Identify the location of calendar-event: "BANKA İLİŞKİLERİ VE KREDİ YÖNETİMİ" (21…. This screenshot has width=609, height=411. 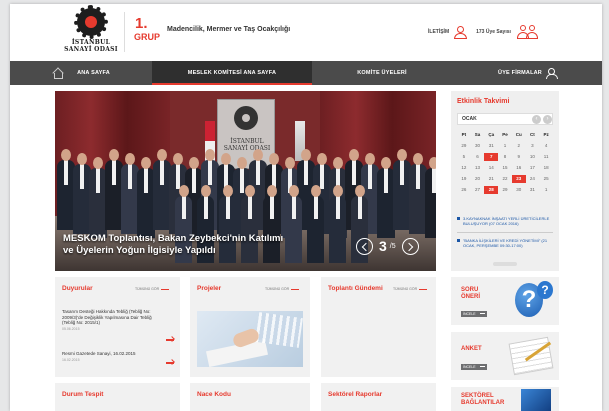
(505, 243).